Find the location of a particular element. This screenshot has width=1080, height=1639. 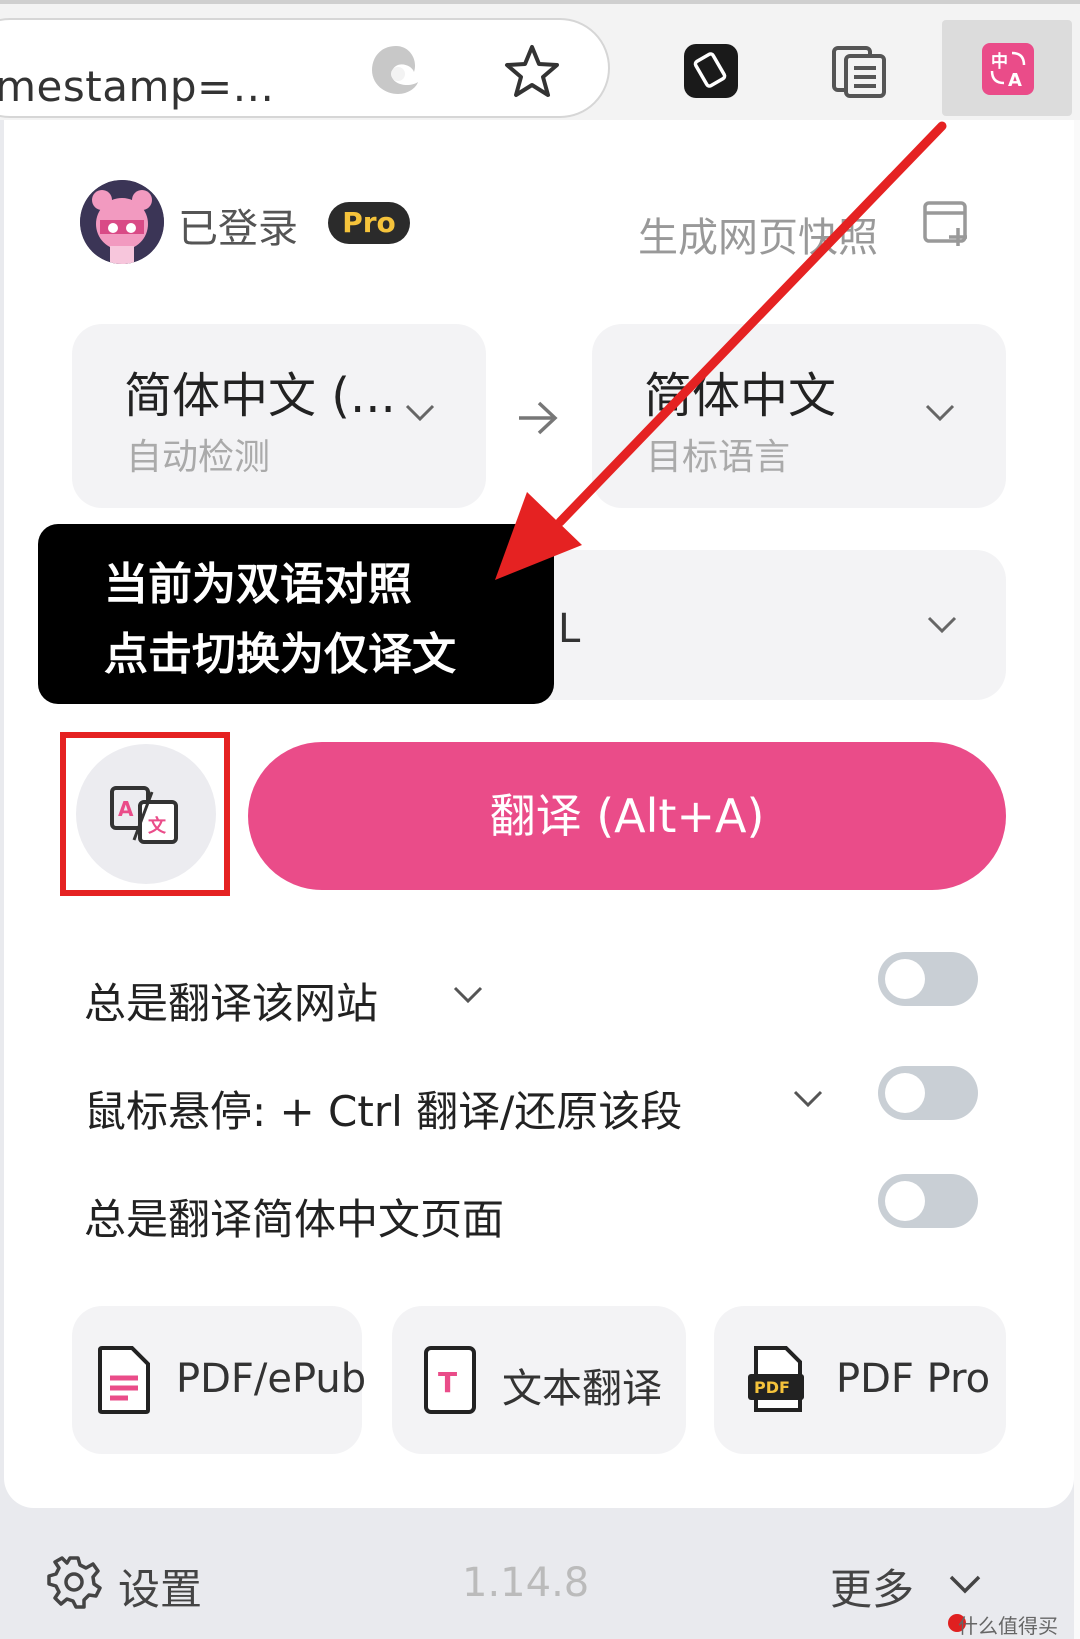

browser-toolbar: timestamp=... 中 A is located at coordinates (540, 60).